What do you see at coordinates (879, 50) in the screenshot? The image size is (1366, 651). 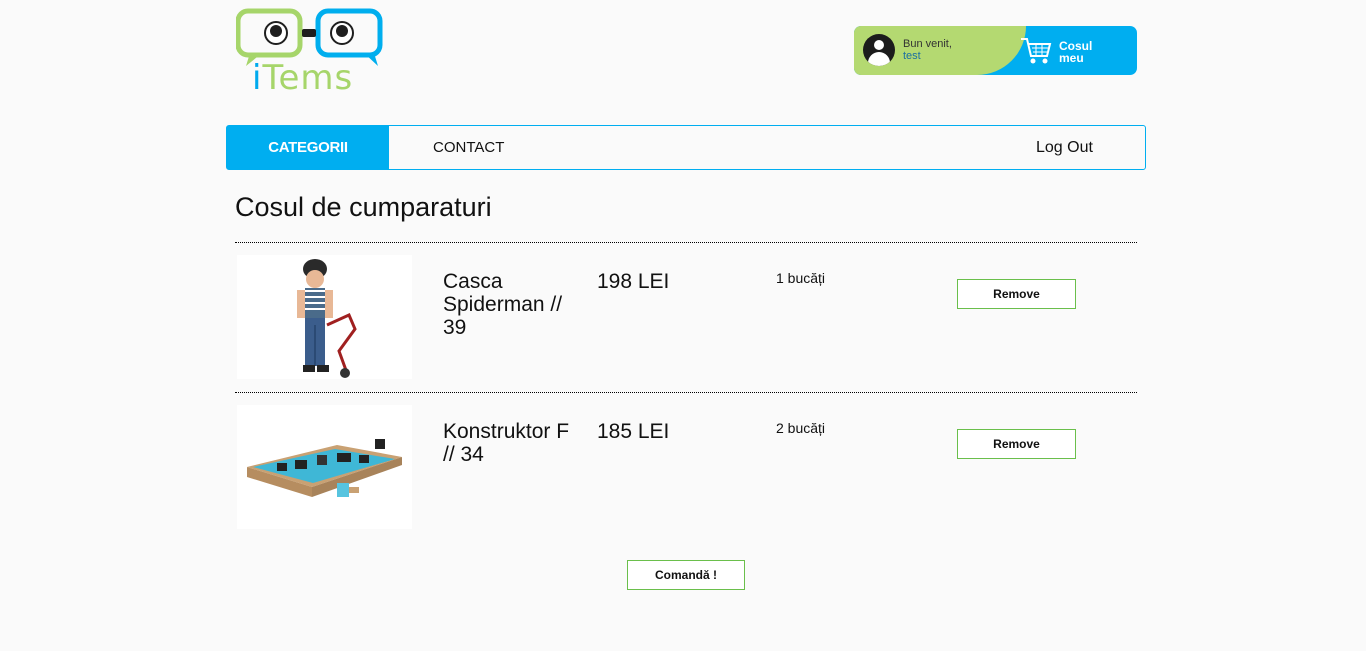 I see `user-avatar-icon` at bounding box center [879, 50].